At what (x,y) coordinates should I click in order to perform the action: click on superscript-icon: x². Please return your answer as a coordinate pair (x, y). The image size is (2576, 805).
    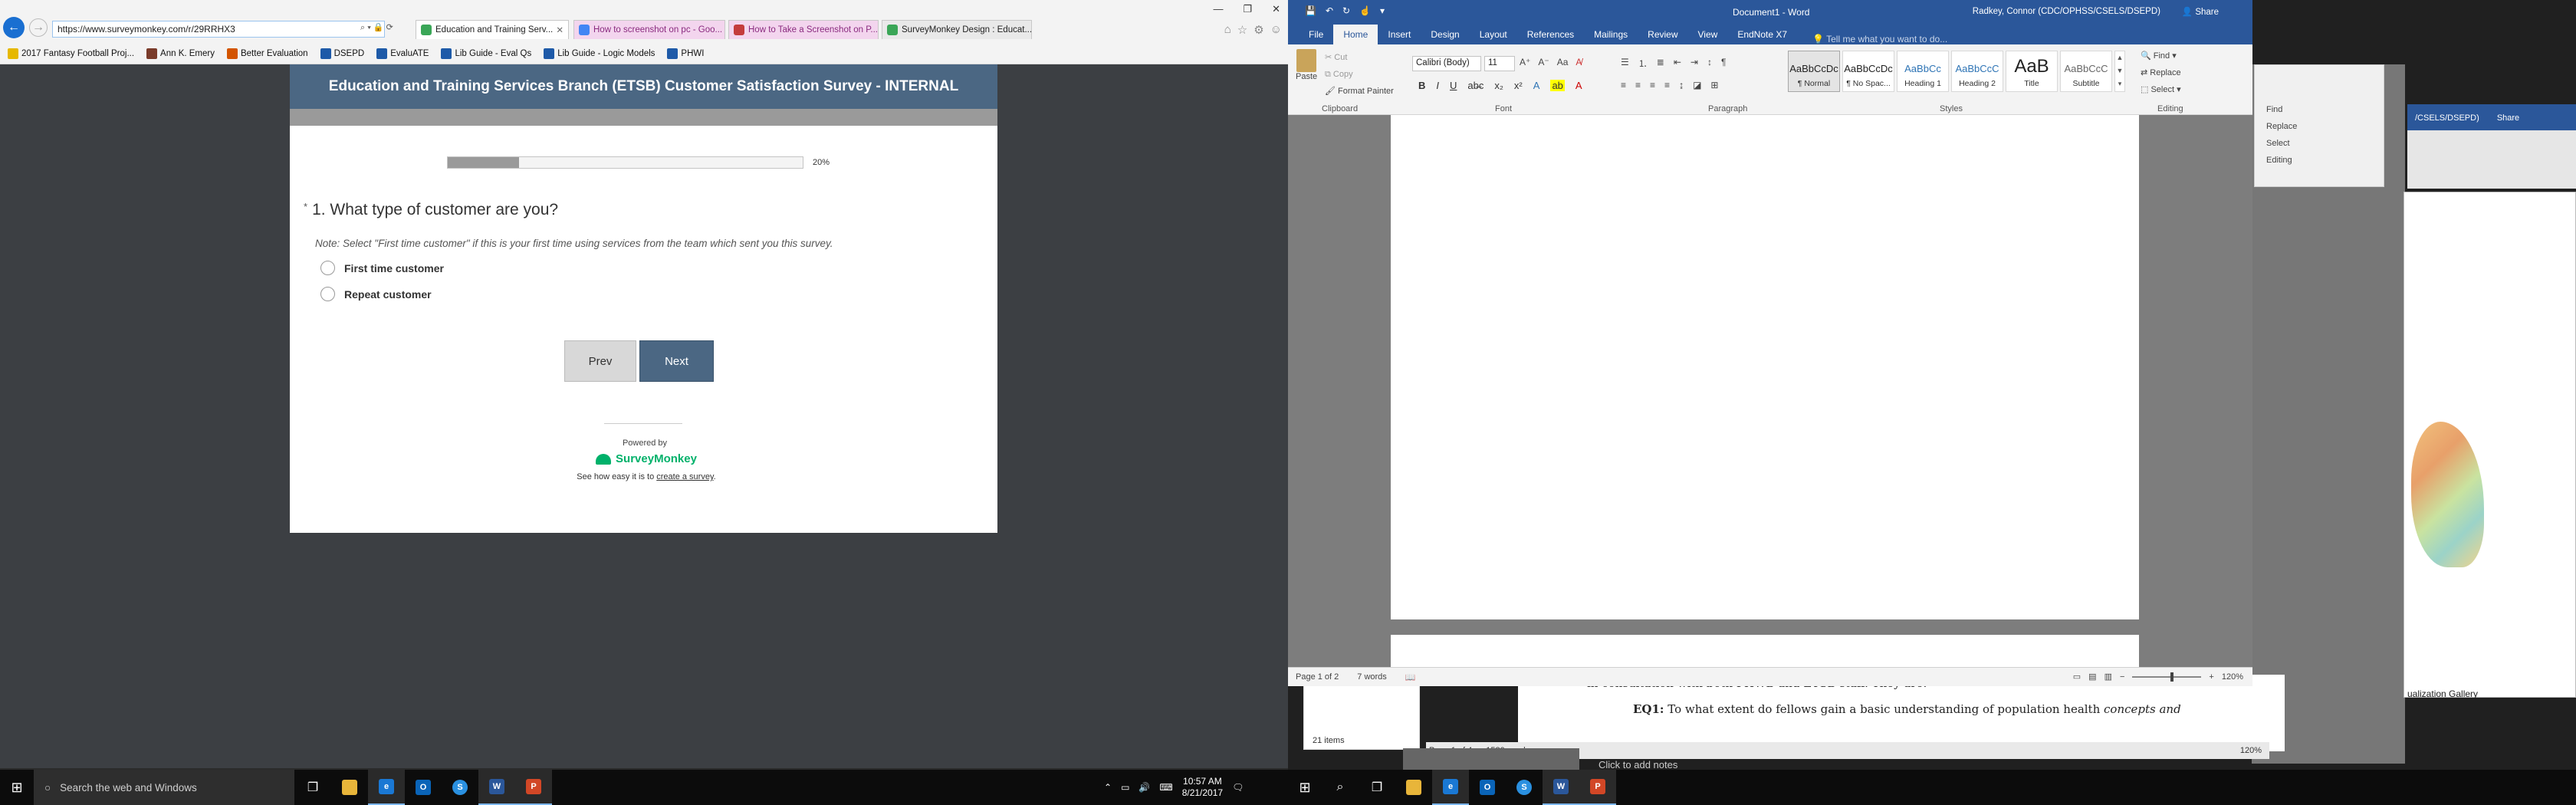
    Looking at the image, I should click on (1519, 85).